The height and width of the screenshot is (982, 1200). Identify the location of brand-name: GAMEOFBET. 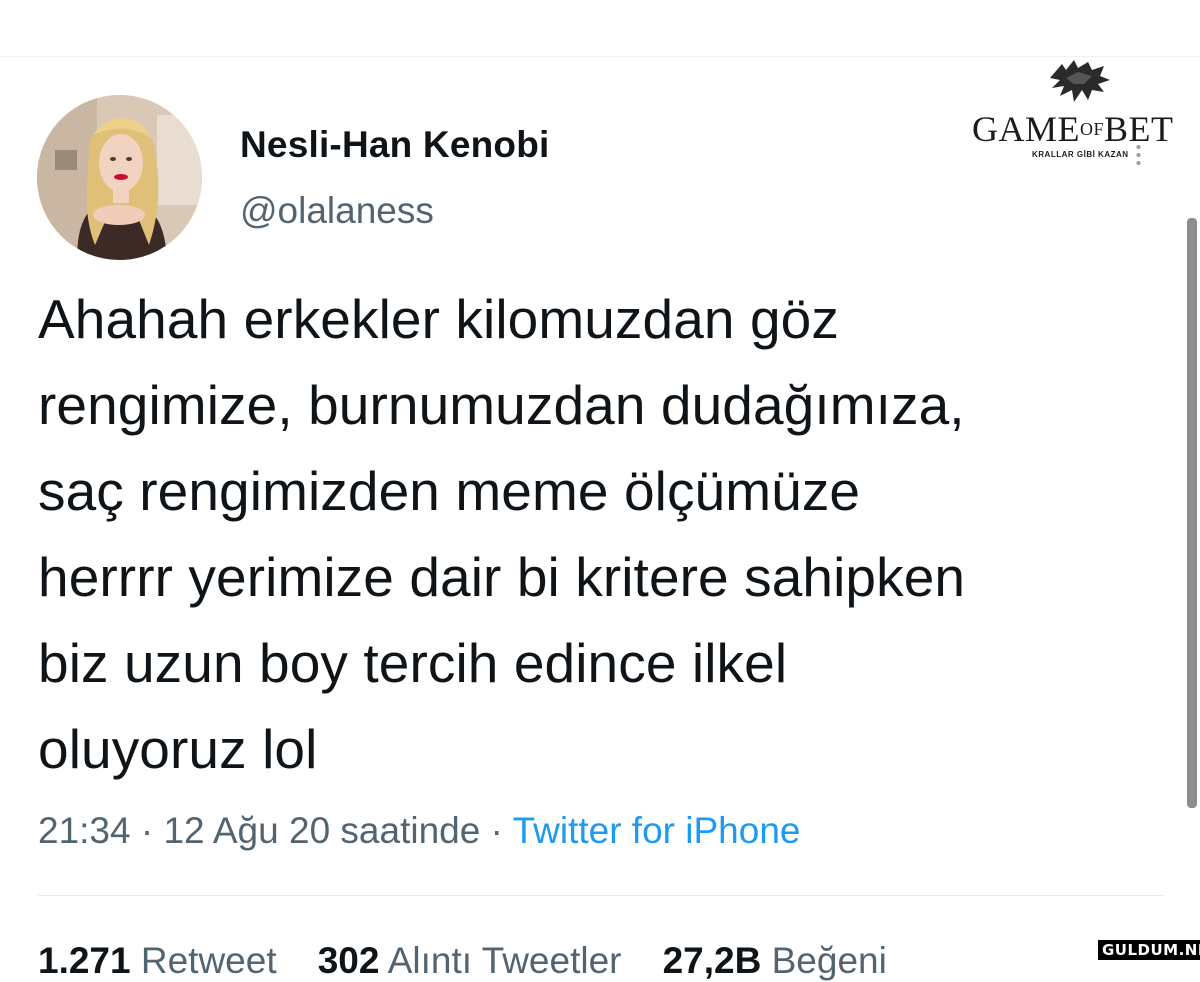
(1073, 129).